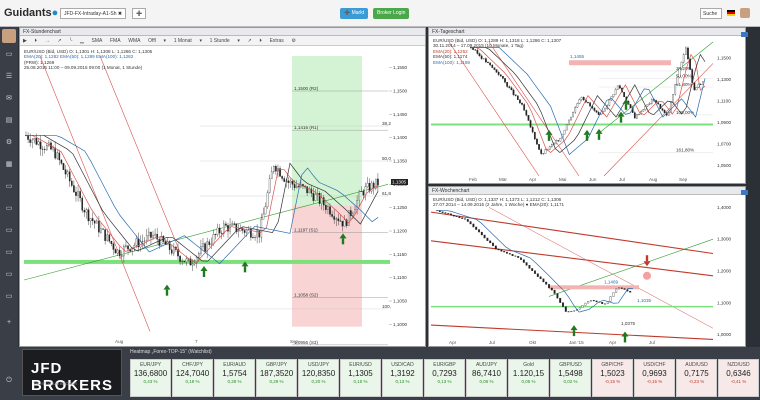 The image size is (760, 400). I want to click on target-marker, so click(647, 275).